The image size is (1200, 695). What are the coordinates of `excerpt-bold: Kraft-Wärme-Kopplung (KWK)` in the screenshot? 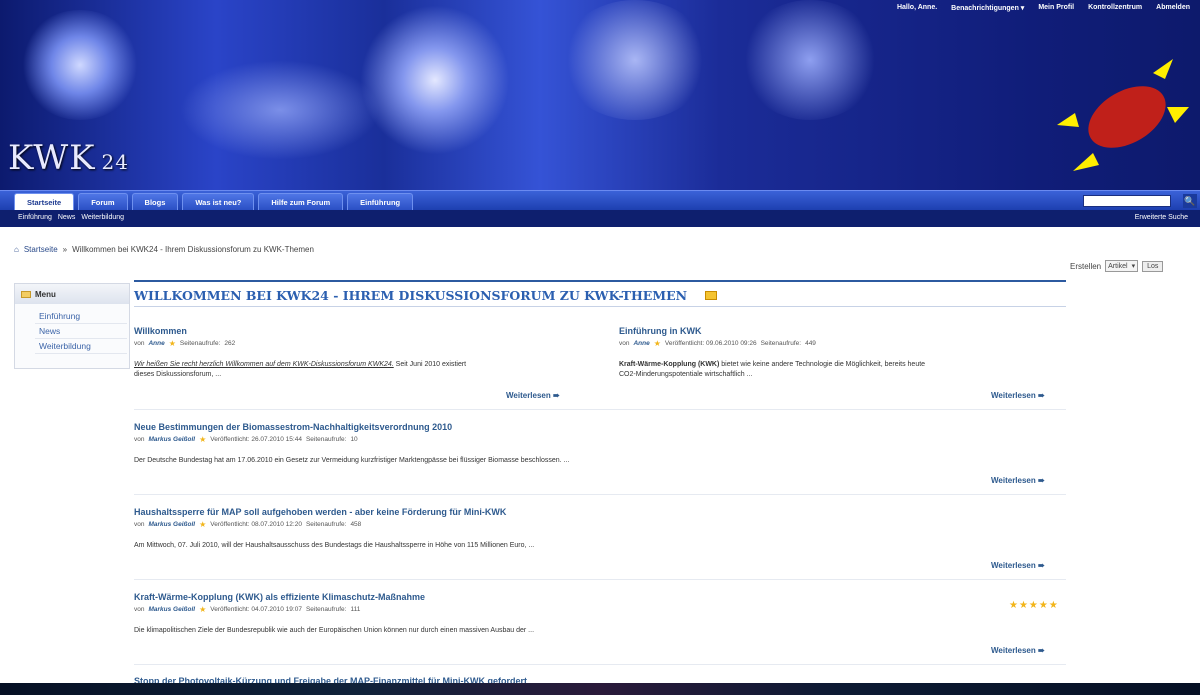 It's located at (669, 364).